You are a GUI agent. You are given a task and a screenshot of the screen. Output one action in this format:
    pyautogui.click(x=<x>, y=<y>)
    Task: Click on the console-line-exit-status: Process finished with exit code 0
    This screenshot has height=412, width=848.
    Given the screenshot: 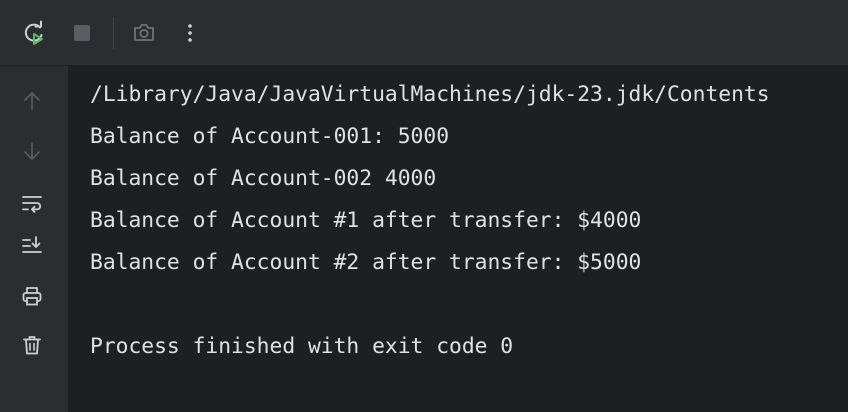 What is the action you would take?
    pyautogui.click(x=302, y=346)
    